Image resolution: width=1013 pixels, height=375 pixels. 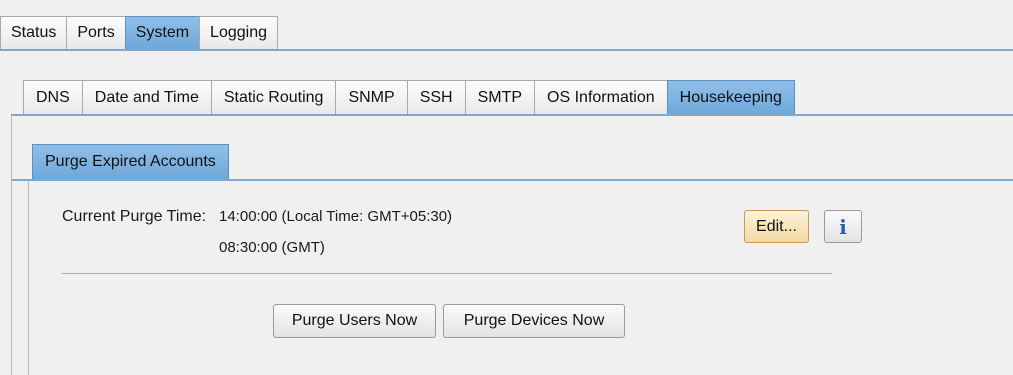 What do you see at coordinates (238, 32) in the screenshot?
I see `tab-logging: Logging` at bounding box center [238, 32].